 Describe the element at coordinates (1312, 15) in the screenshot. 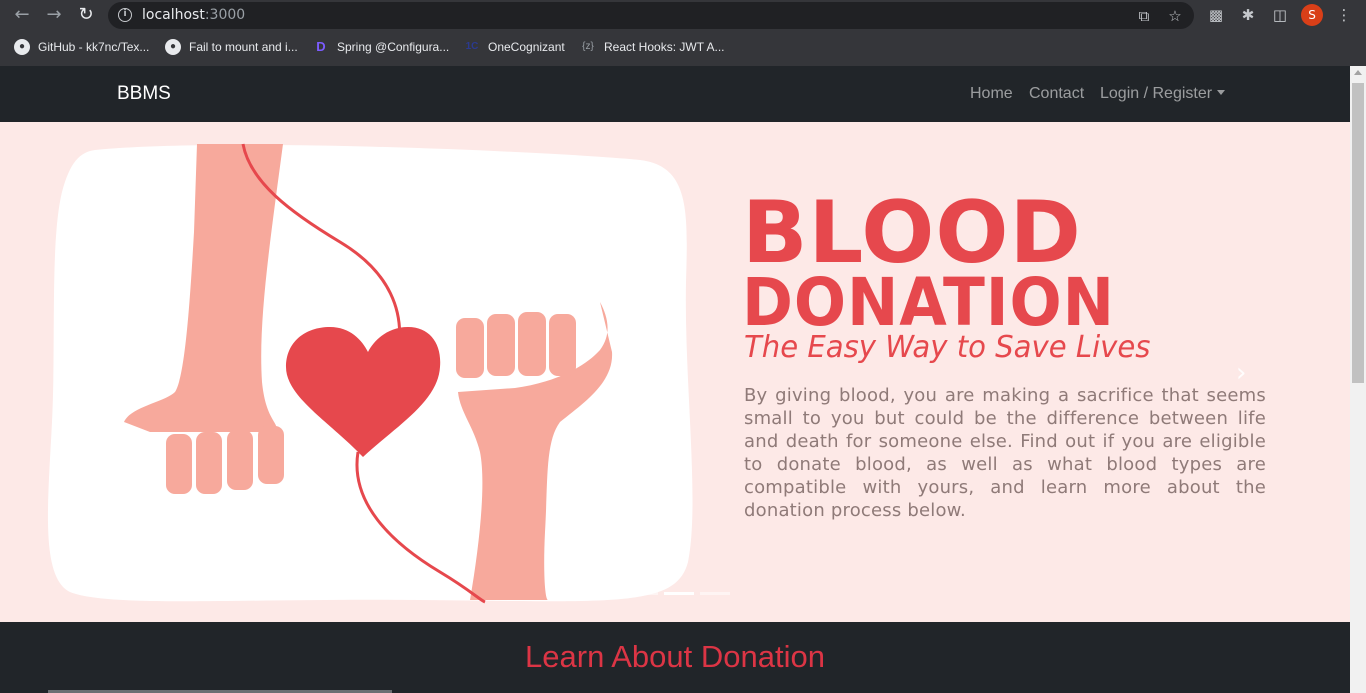

I see `profile-avatar: S` at that location.